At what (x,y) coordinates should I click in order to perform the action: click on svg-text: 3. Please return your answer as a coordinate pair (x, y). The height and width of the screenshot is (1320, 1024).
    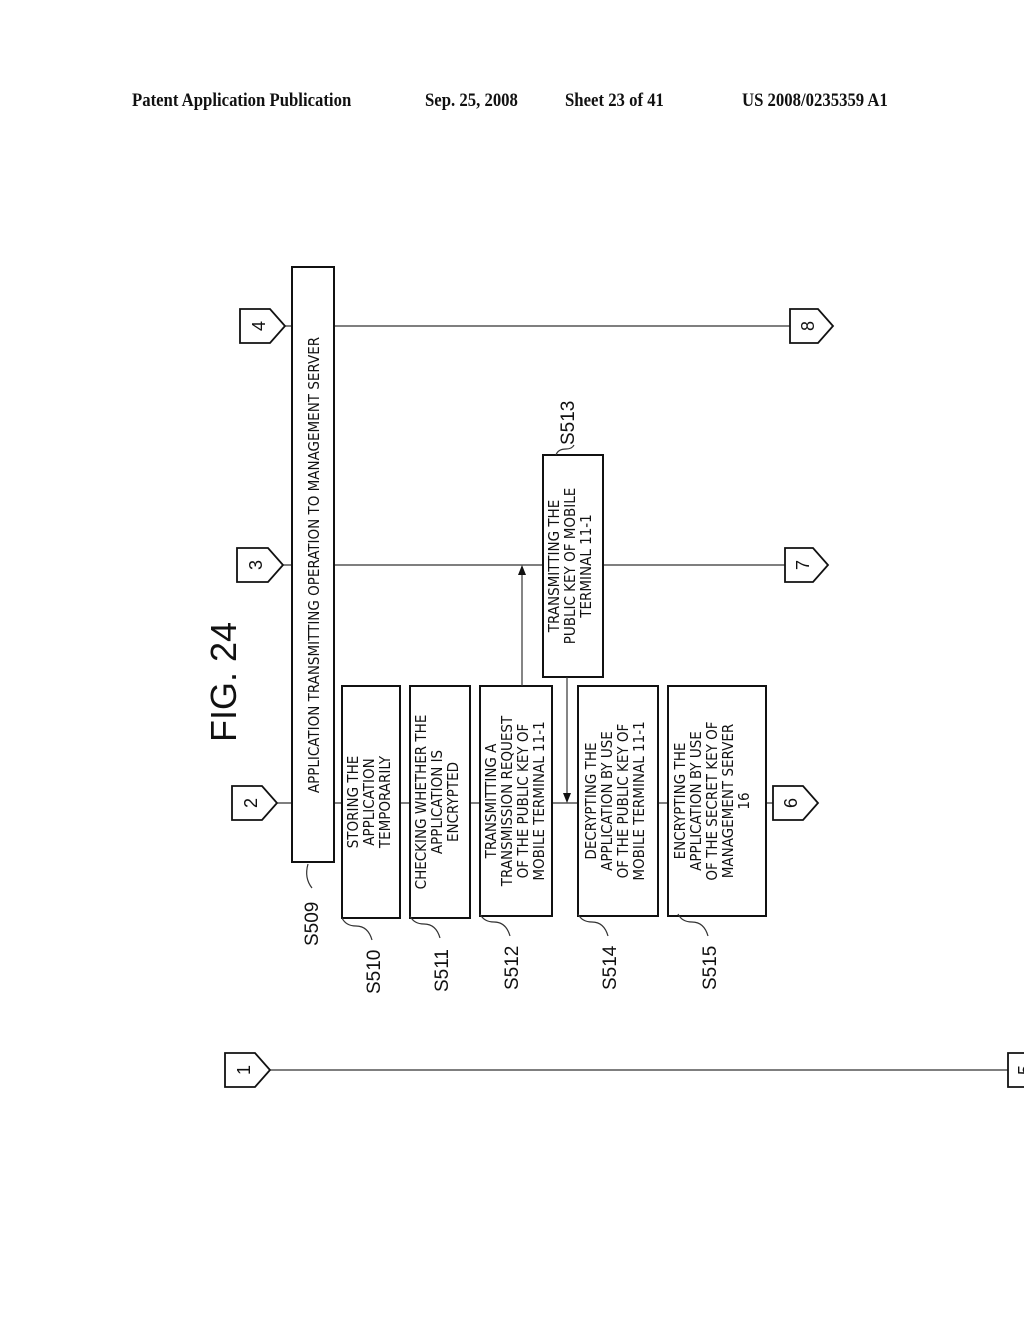
    Looking at the image, I should click on (256, 565).